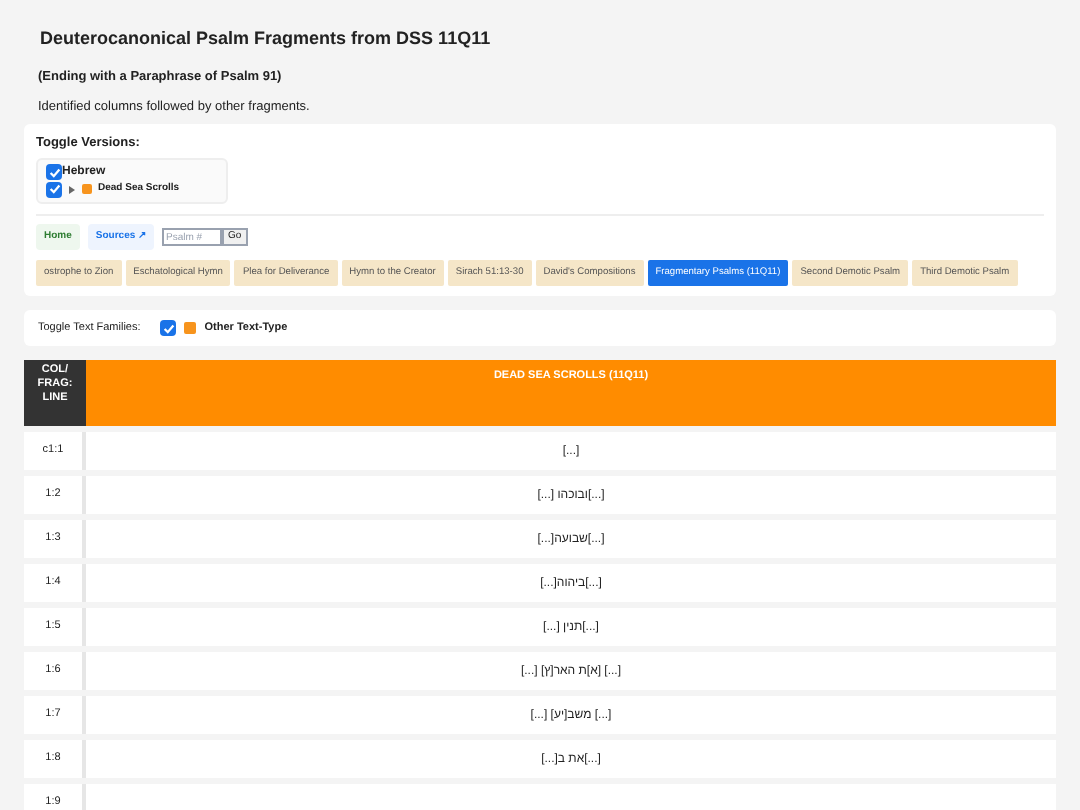 The width and height of the screenshot is (1080, 810). Describe the element at coordinates (72, 189) in the screenshot. I see `caret-right-icon` at that location.